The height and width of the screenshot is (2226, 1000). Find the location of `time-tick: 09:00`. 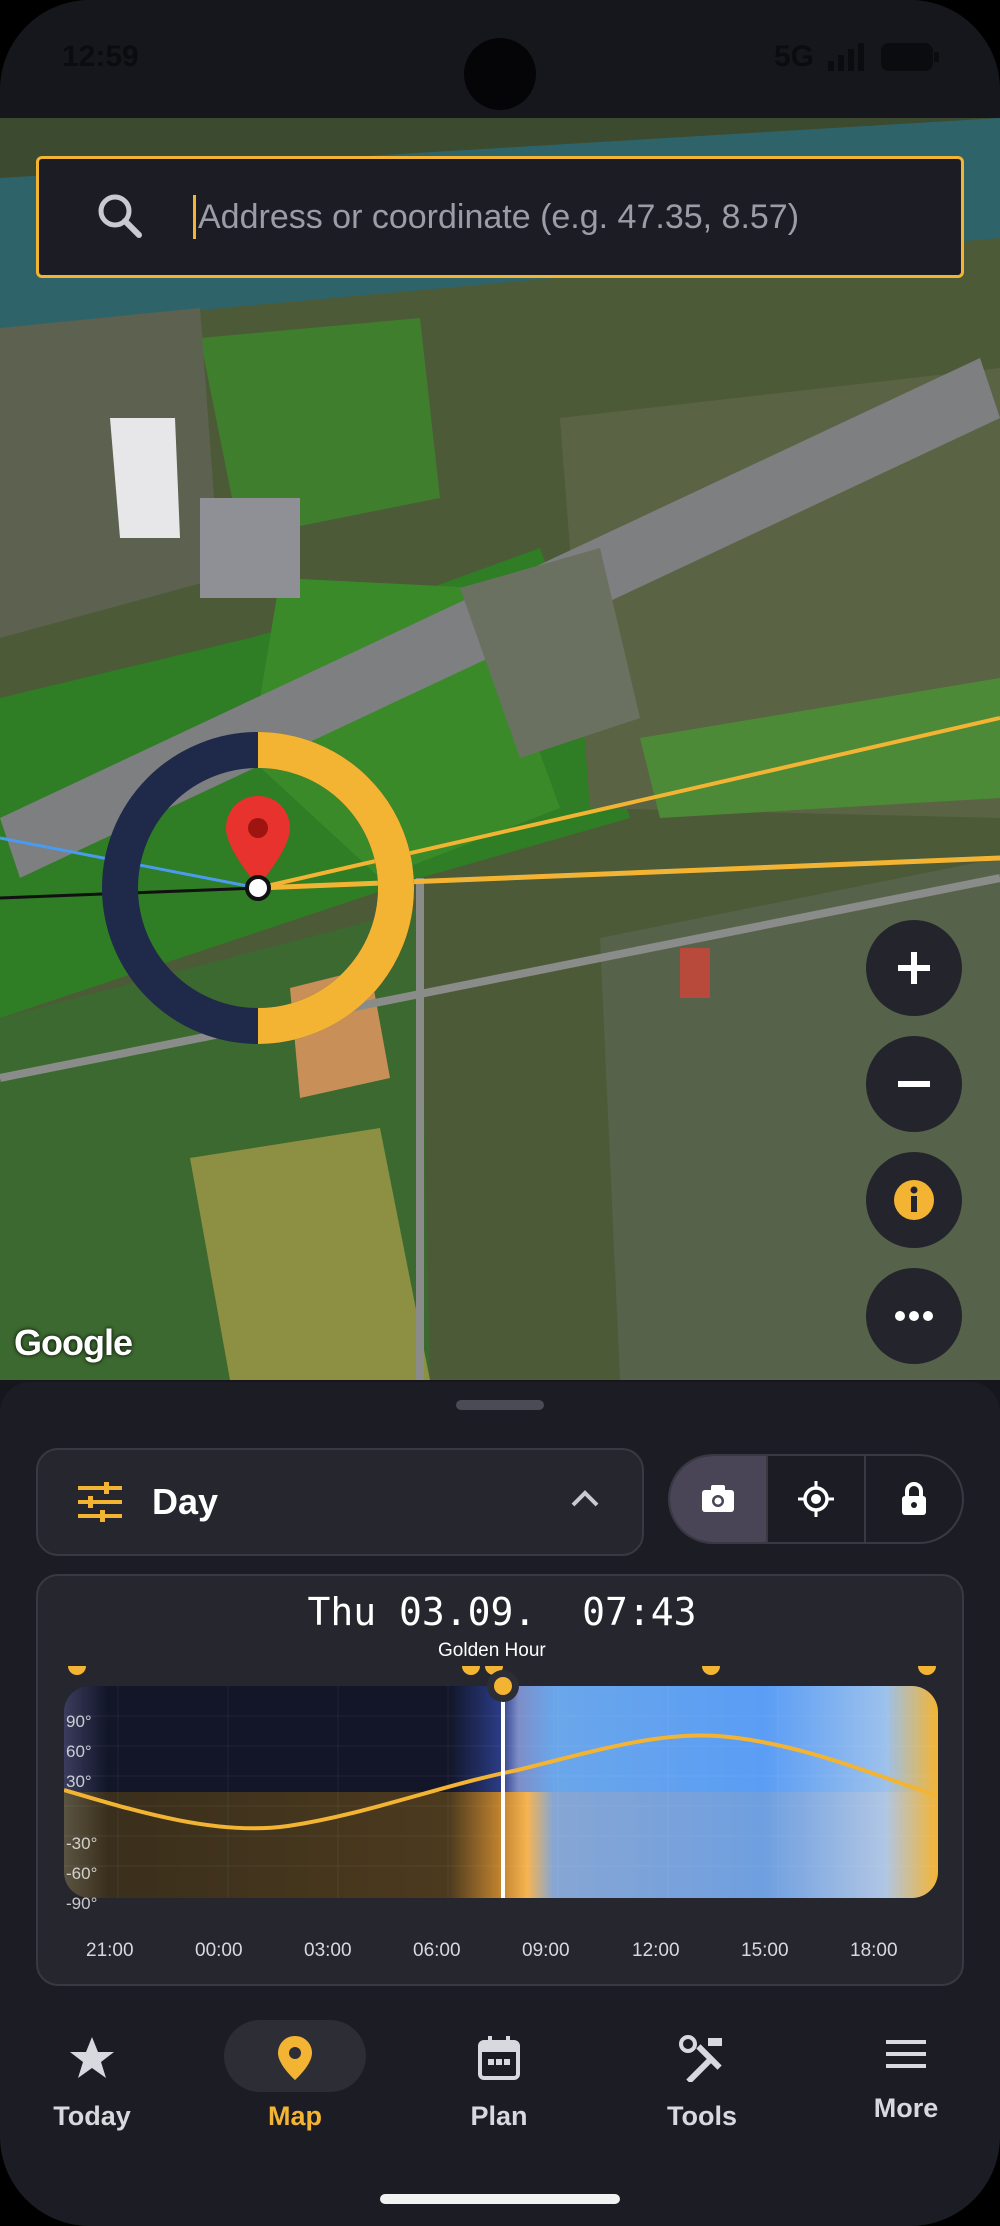

time-tick: 09:00 is located at coordinates (546, 1950).